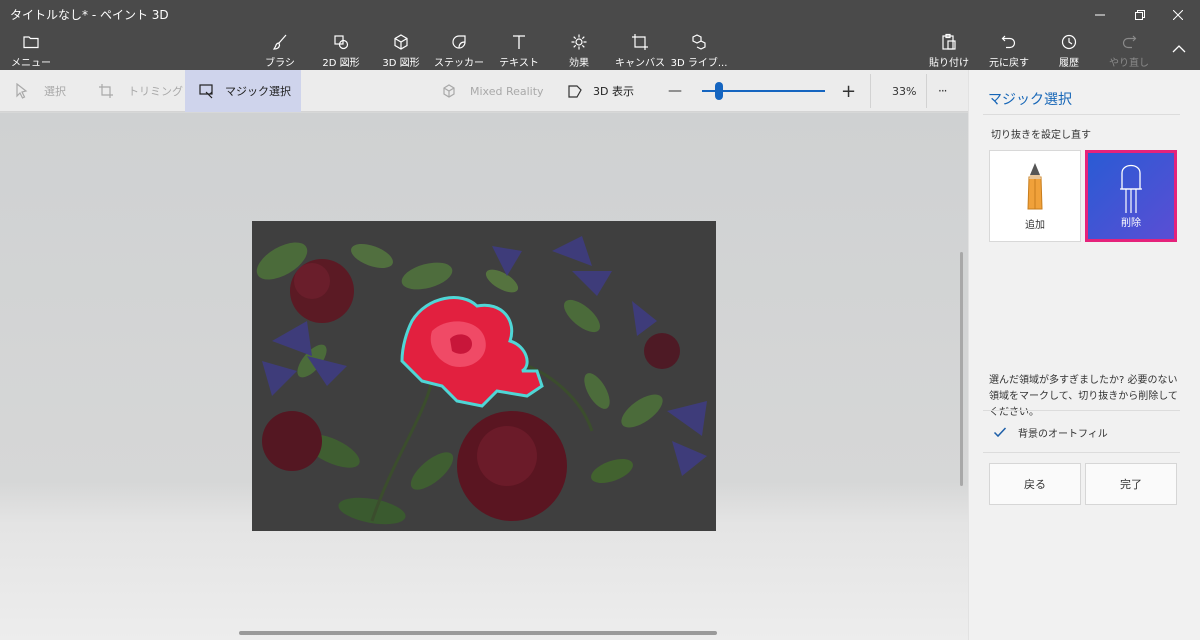  What do you see at coordinates (1069, 51) in the screenshot?
I see `history-button: 履歴` at bounding box center [1069, 51].